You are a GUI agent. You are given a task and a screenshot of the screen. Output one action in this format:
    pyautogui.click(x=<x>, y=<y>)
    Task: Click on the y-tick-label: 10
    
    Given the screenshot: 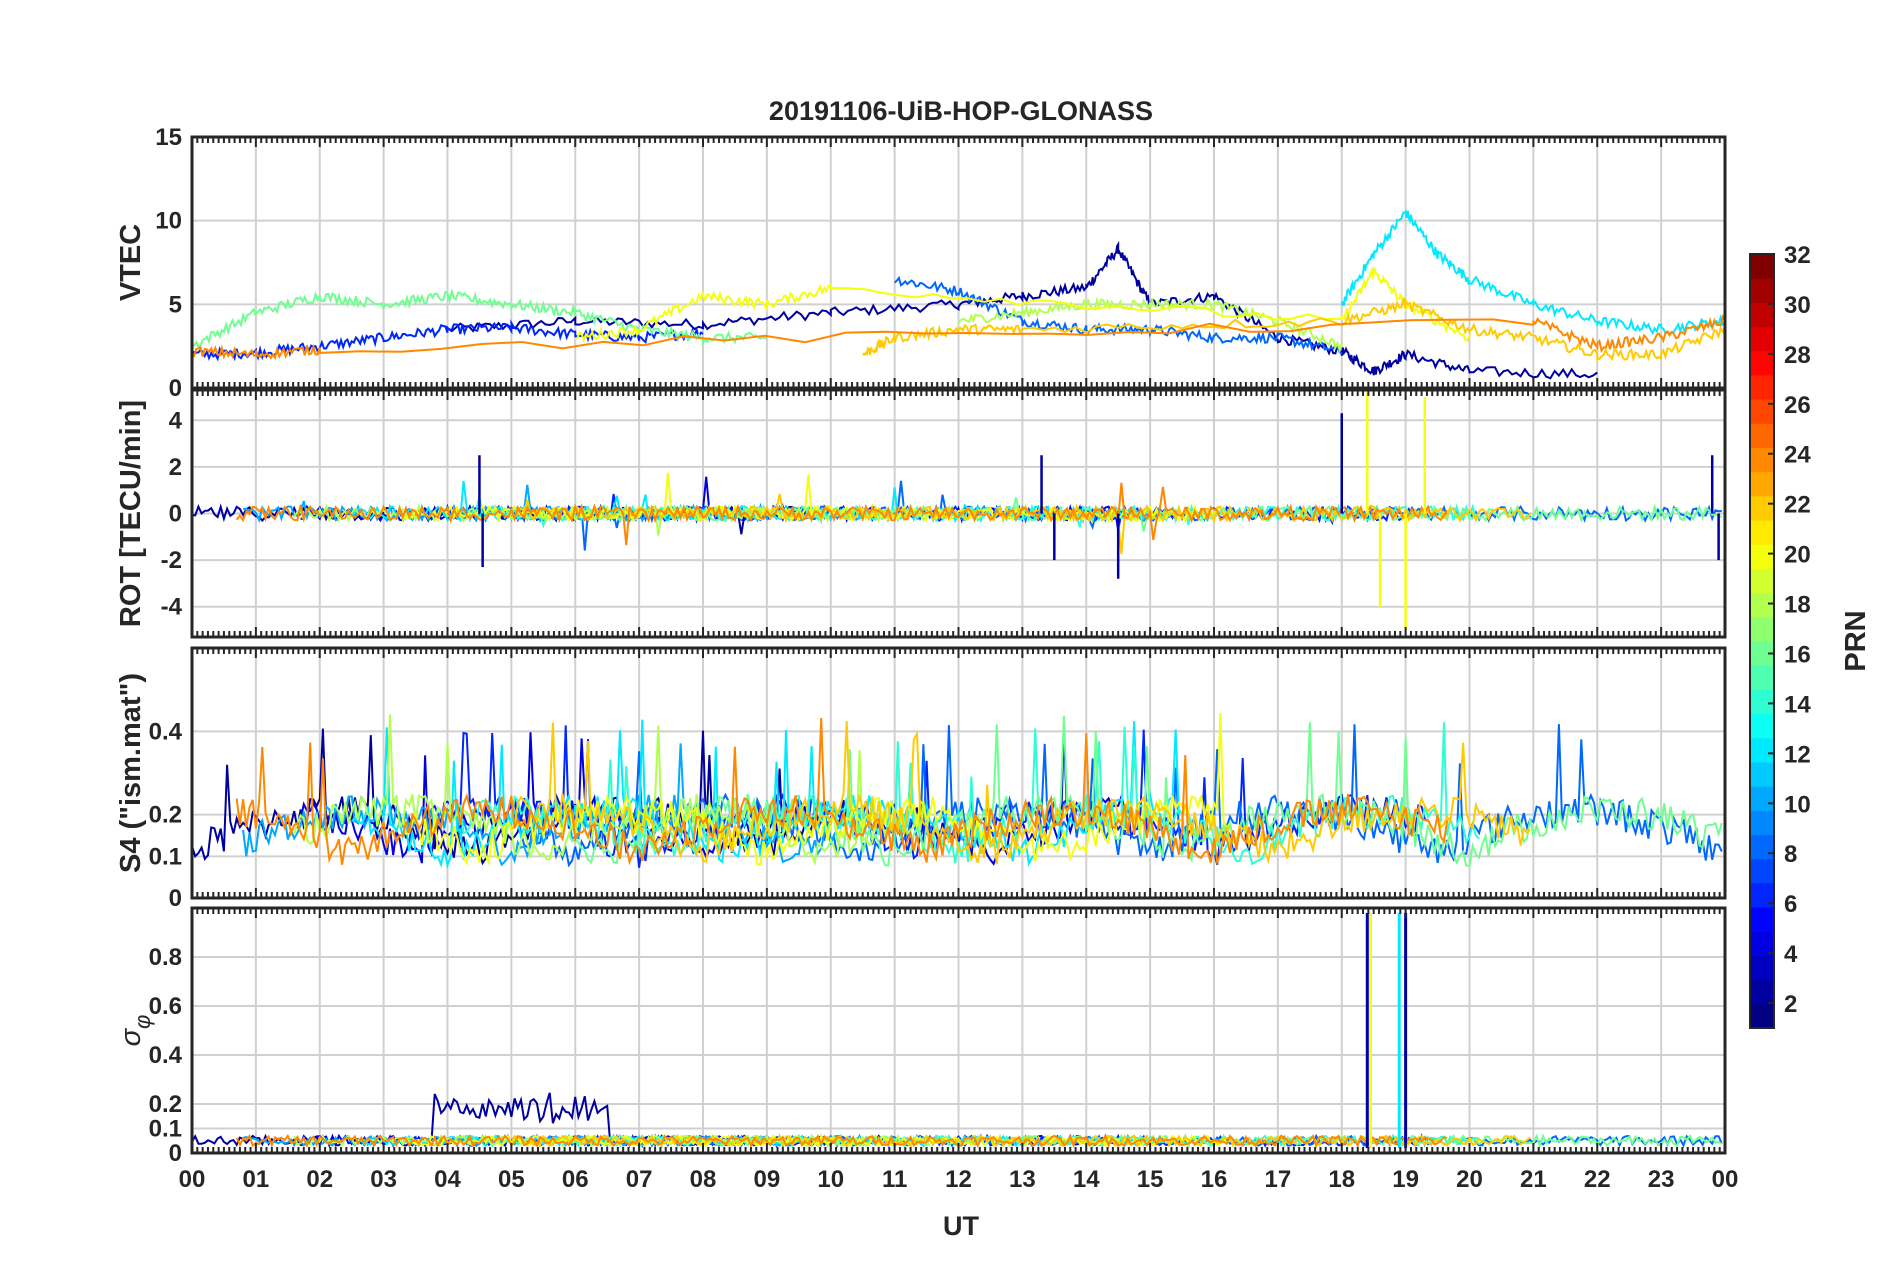 What is the action you would take?
    pyautogui.click(x=168, y=221)
    